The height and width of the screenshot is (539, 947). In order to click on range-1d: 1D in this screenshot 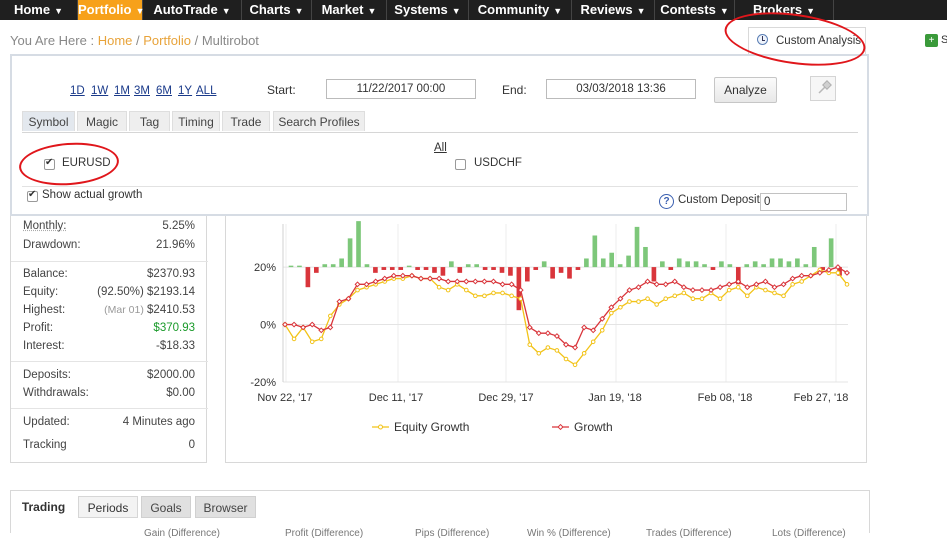, I will do `click(77, 91)`.